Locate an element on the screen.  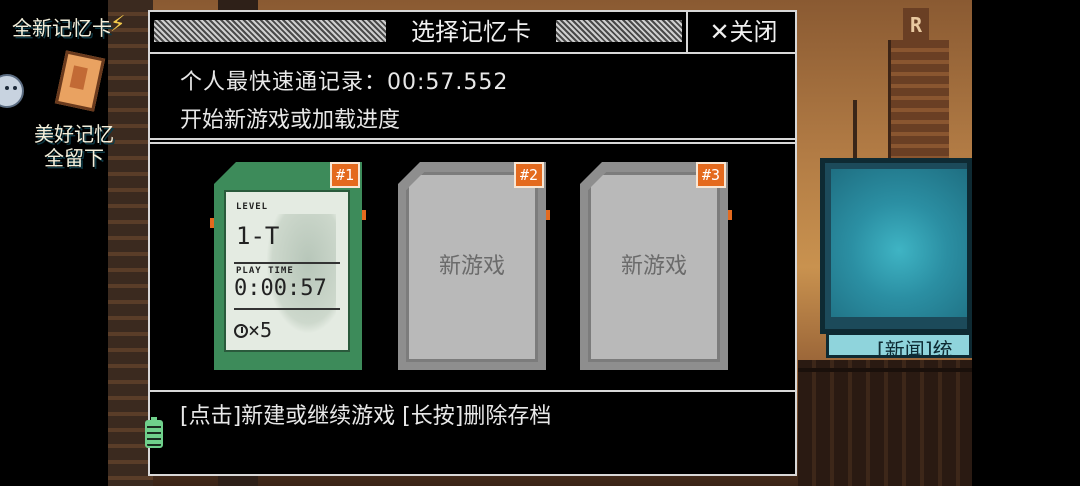
dialog-subtitle: 开始新游戏或加载进度 is located at coordinates (290, 120).